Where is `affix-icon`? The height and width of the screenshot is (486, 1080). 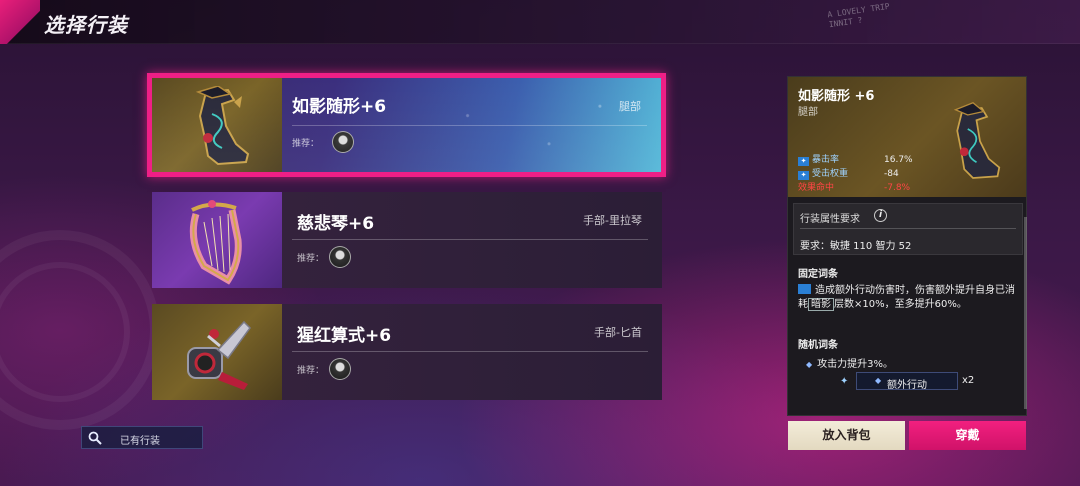
affix-icon is located at coordinates (804, 289).